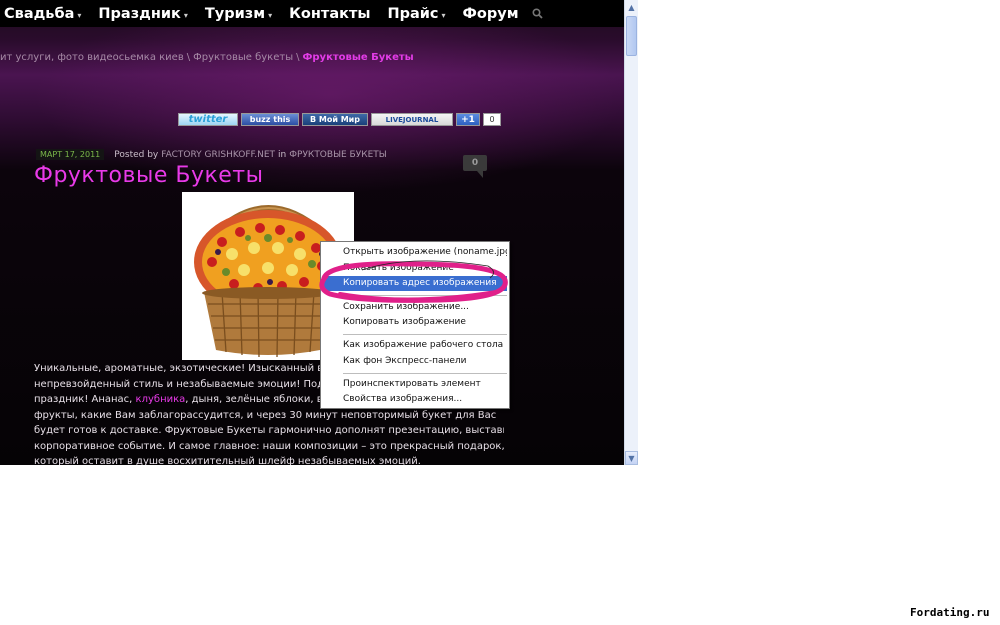  I want to click on buzz-share-button: buzz this, so click(270, 119).